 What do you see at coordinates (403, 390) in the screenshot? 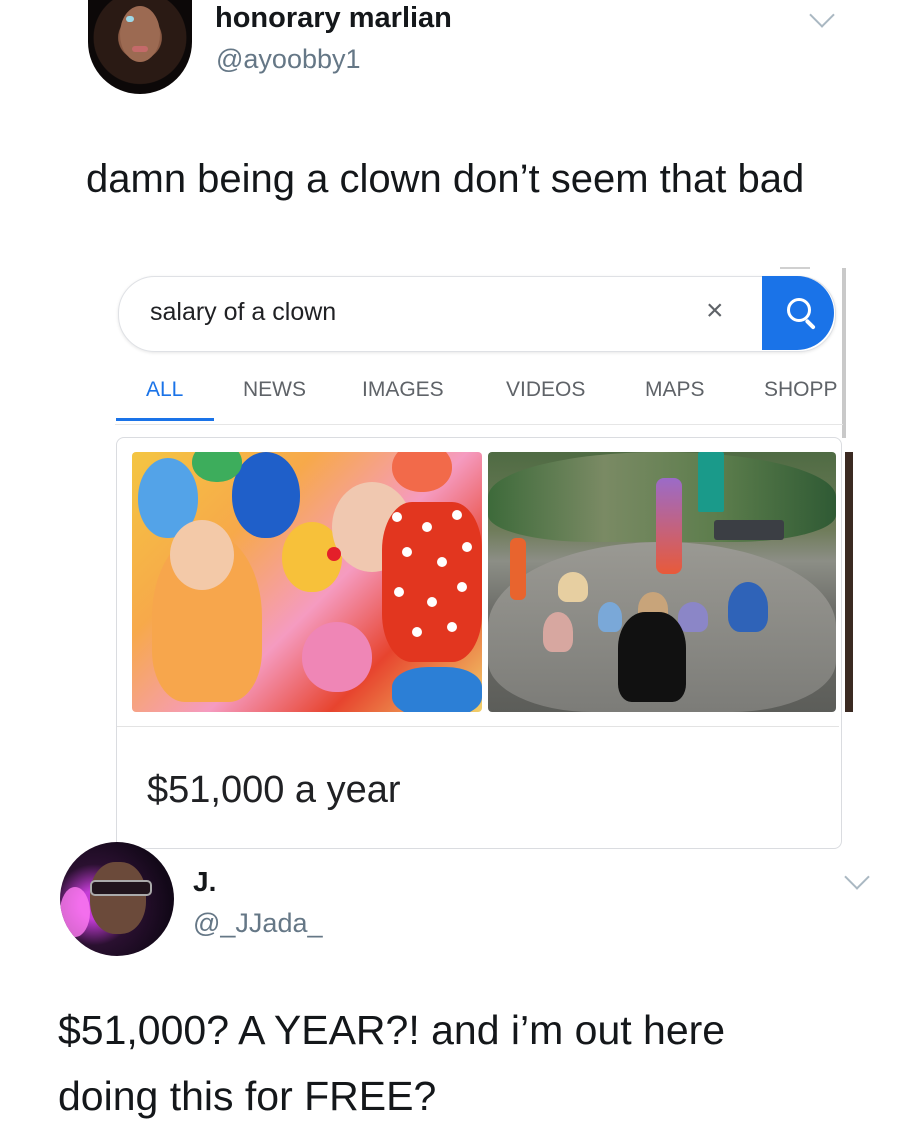
I see `tab-images: IMAGES` at bounding box center [403, 390].